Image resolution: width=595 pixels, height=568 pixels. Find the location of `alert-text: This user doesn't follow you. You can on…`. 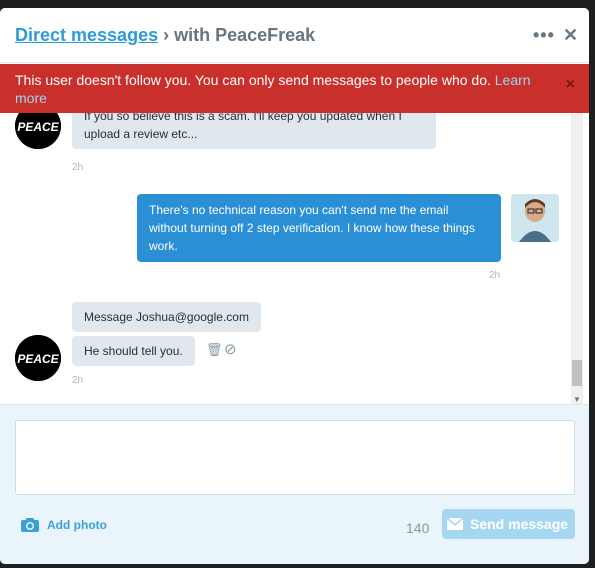

alert-text: This user doesn't follow you. You can on… is located at coordinates (255, 80).